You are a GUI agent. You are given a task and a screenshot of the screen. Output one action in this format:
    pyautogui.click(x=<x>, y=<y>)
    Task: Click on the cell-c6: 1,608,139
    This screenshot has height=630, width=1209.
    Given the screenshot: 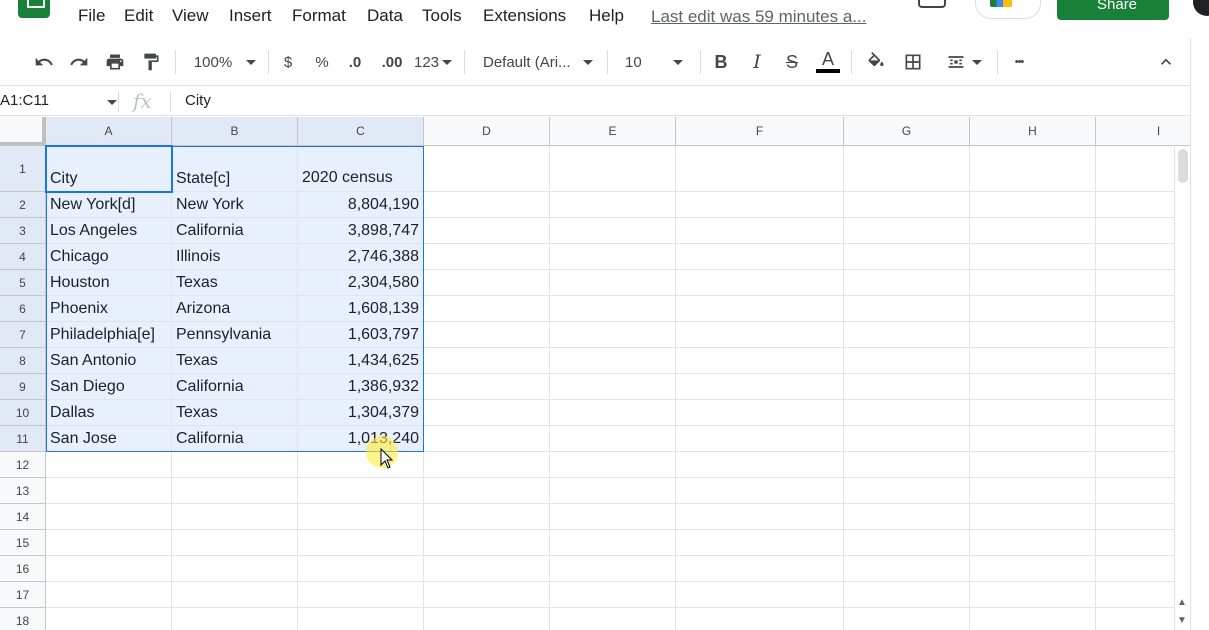 What is the action you would take?
    pyautogui.click(x=361, y=309)
    